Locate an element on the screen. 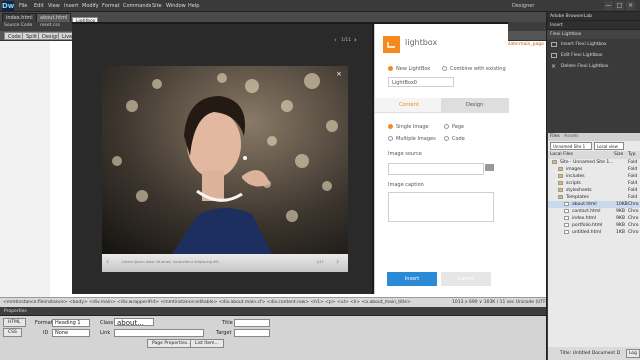  menu-site: Site is located at coordinates (157, 6).